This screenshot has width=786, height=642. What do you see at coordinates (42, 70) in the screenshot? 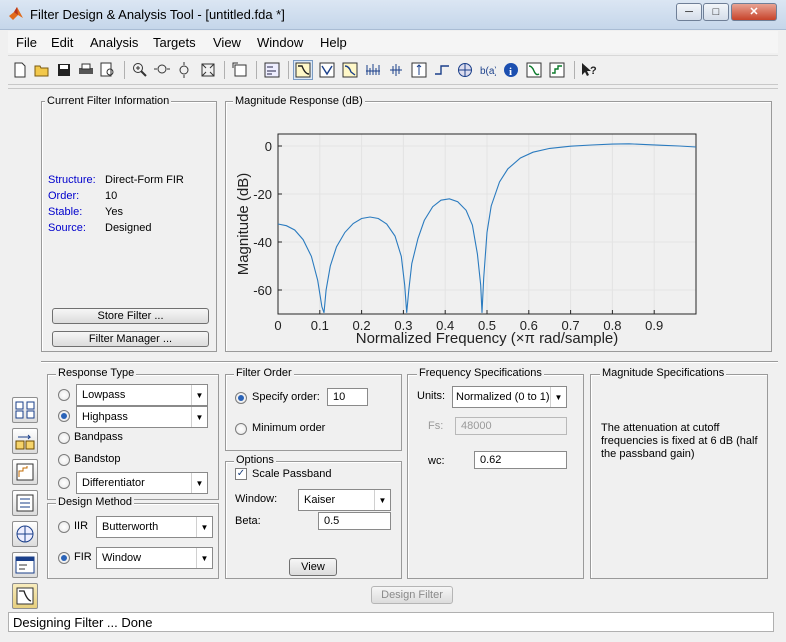
I see `open-icon` at bounding box center [42, 70].